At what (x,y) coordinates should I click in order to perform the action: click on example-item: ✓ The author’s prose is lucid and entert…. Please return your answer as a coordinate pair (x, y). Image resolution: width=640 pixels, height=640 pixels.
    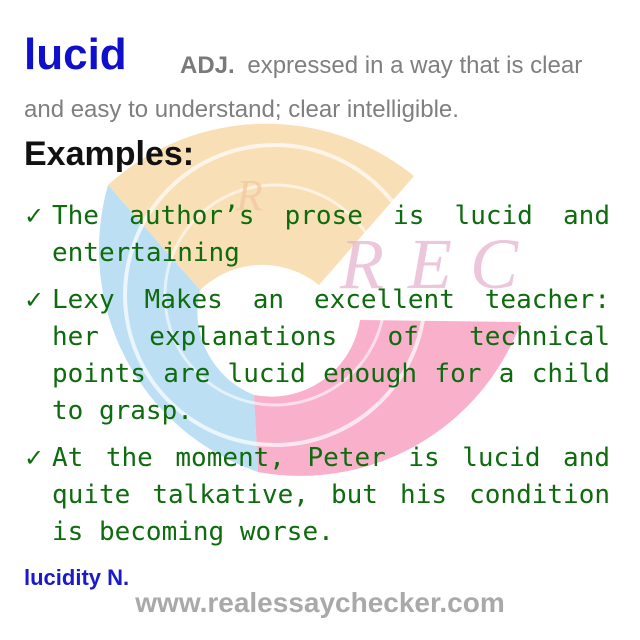
    Looking at the image, I should click on (317, 235).